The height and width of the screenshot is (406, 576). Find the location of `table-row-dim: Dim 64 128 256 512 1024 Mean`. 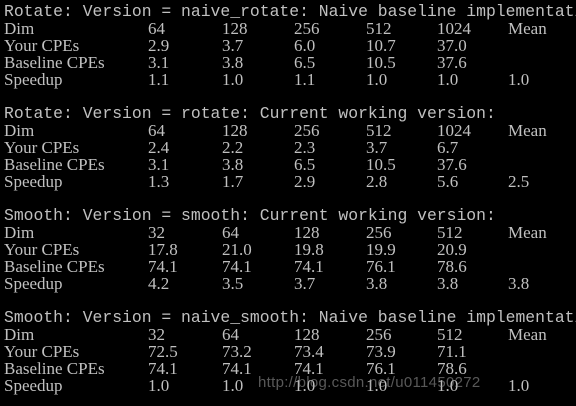

table-row-dim: Dim 64 128 256 512 1024 Mean is located at coordinates (288, 28).